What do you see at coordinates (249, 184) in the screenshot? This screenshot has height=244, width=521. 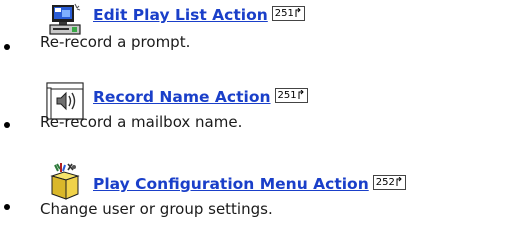 I see `play-configuration-menu-action-link: Play Configuration Menu Action 252` at bounding box center [249, 184].